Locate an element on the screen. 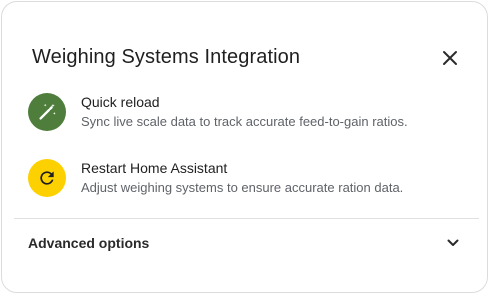 This screenshot has height=295, width=490. quick-reload-icon-badge is located at coordinates (47, 112).